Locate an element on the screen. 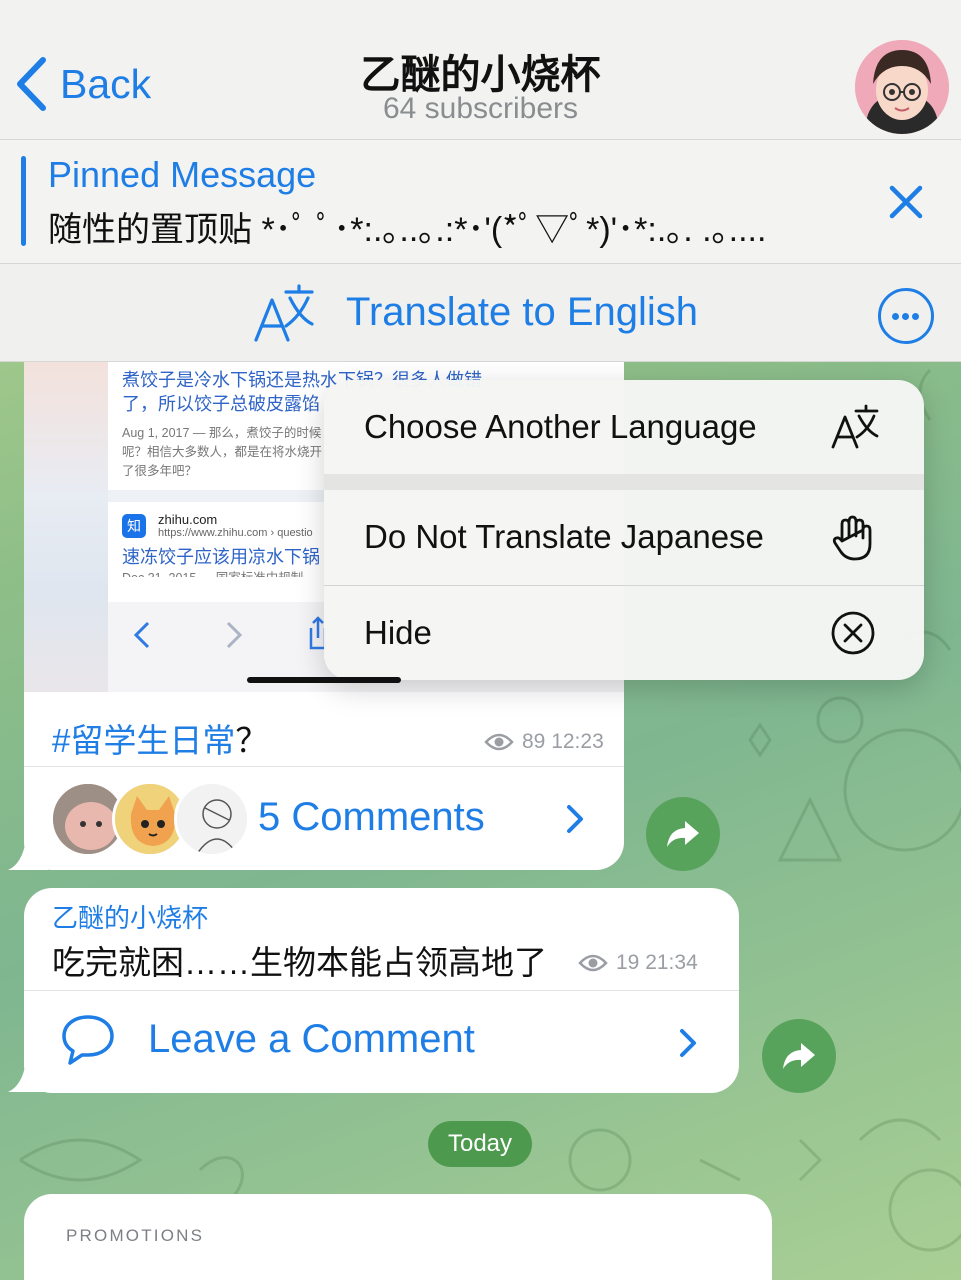  home-indicator is located at coordinates (324, 680).